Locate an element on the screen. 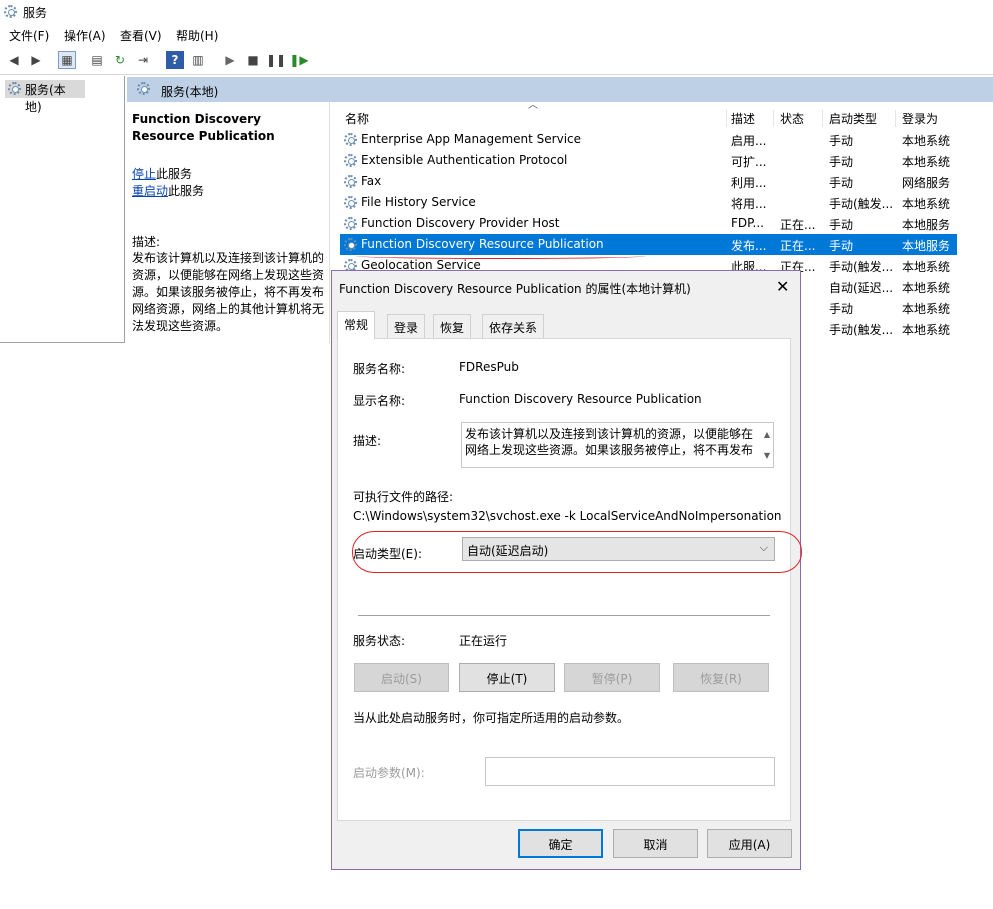 Image resolution: width=993 pixels, height=909 pixels. pause-button: 暂停(P) is located at coordinates (612, 677).